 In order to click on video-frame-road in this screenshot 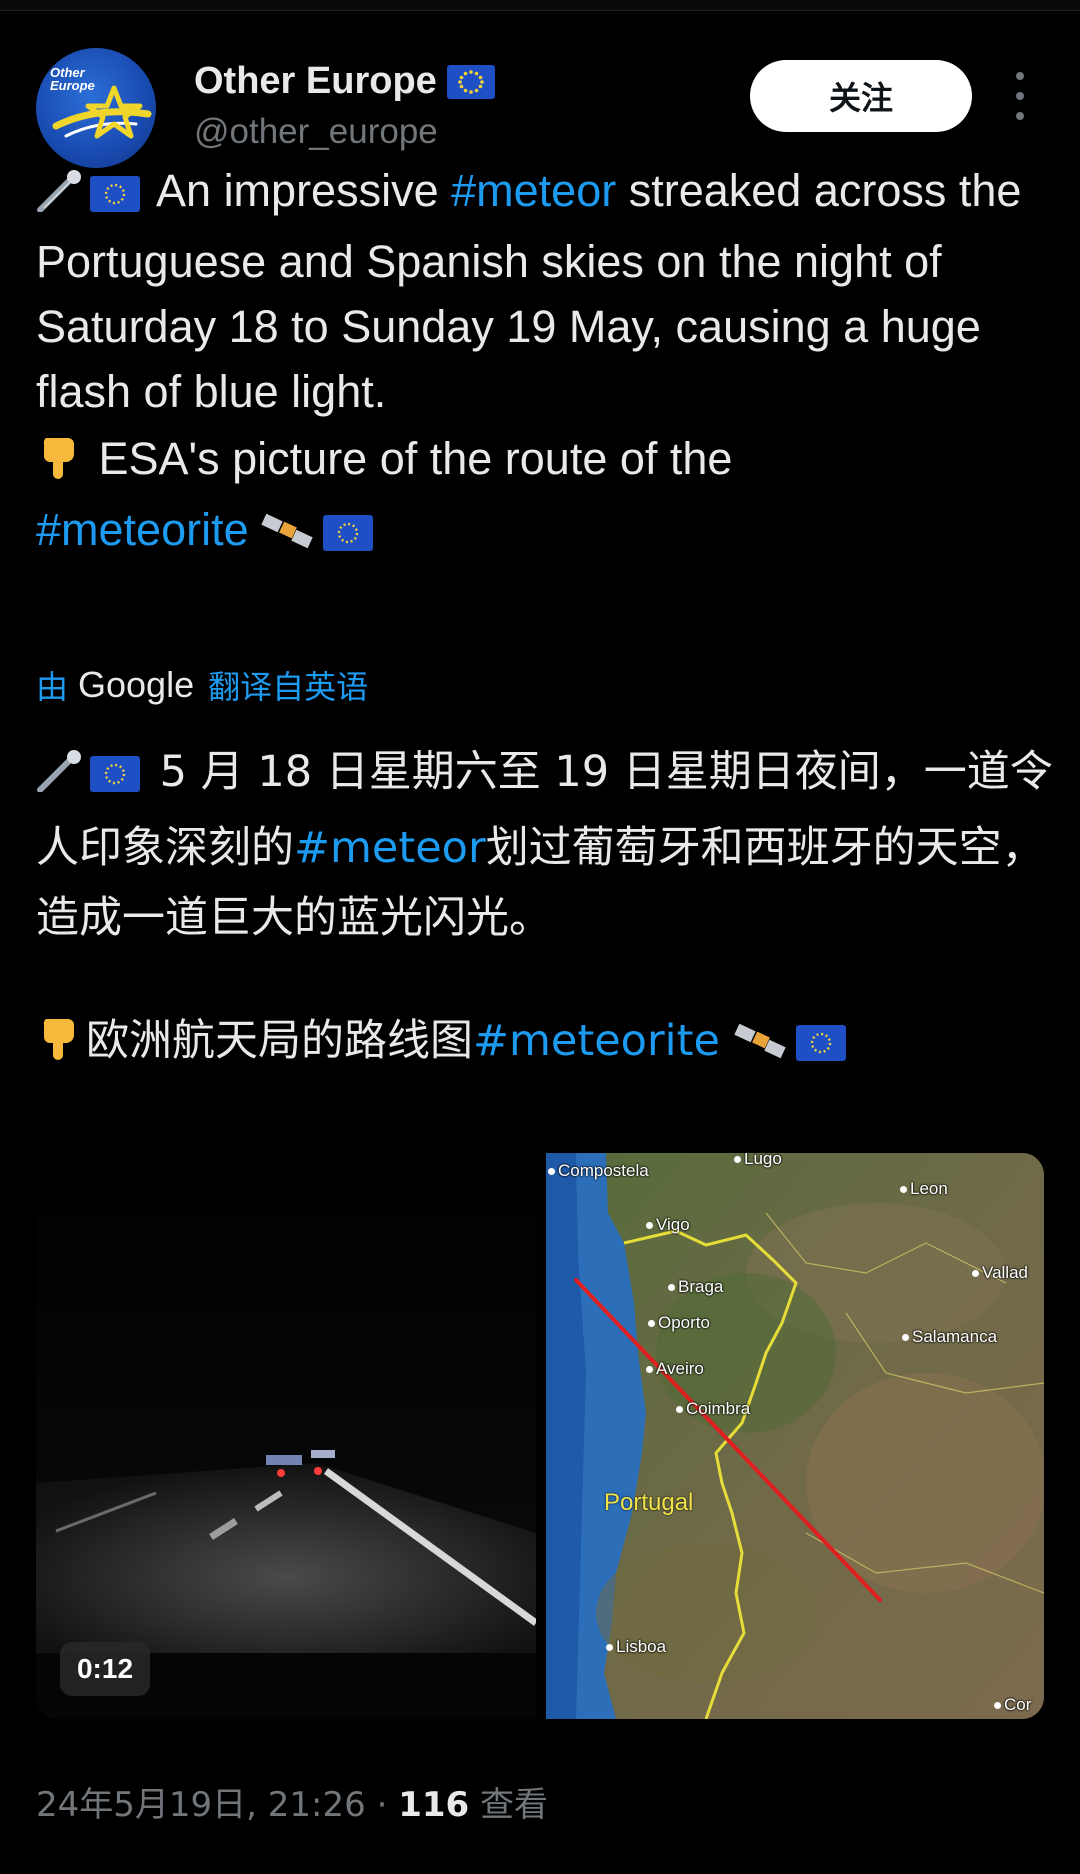, I will do `click(286, 1436)`.